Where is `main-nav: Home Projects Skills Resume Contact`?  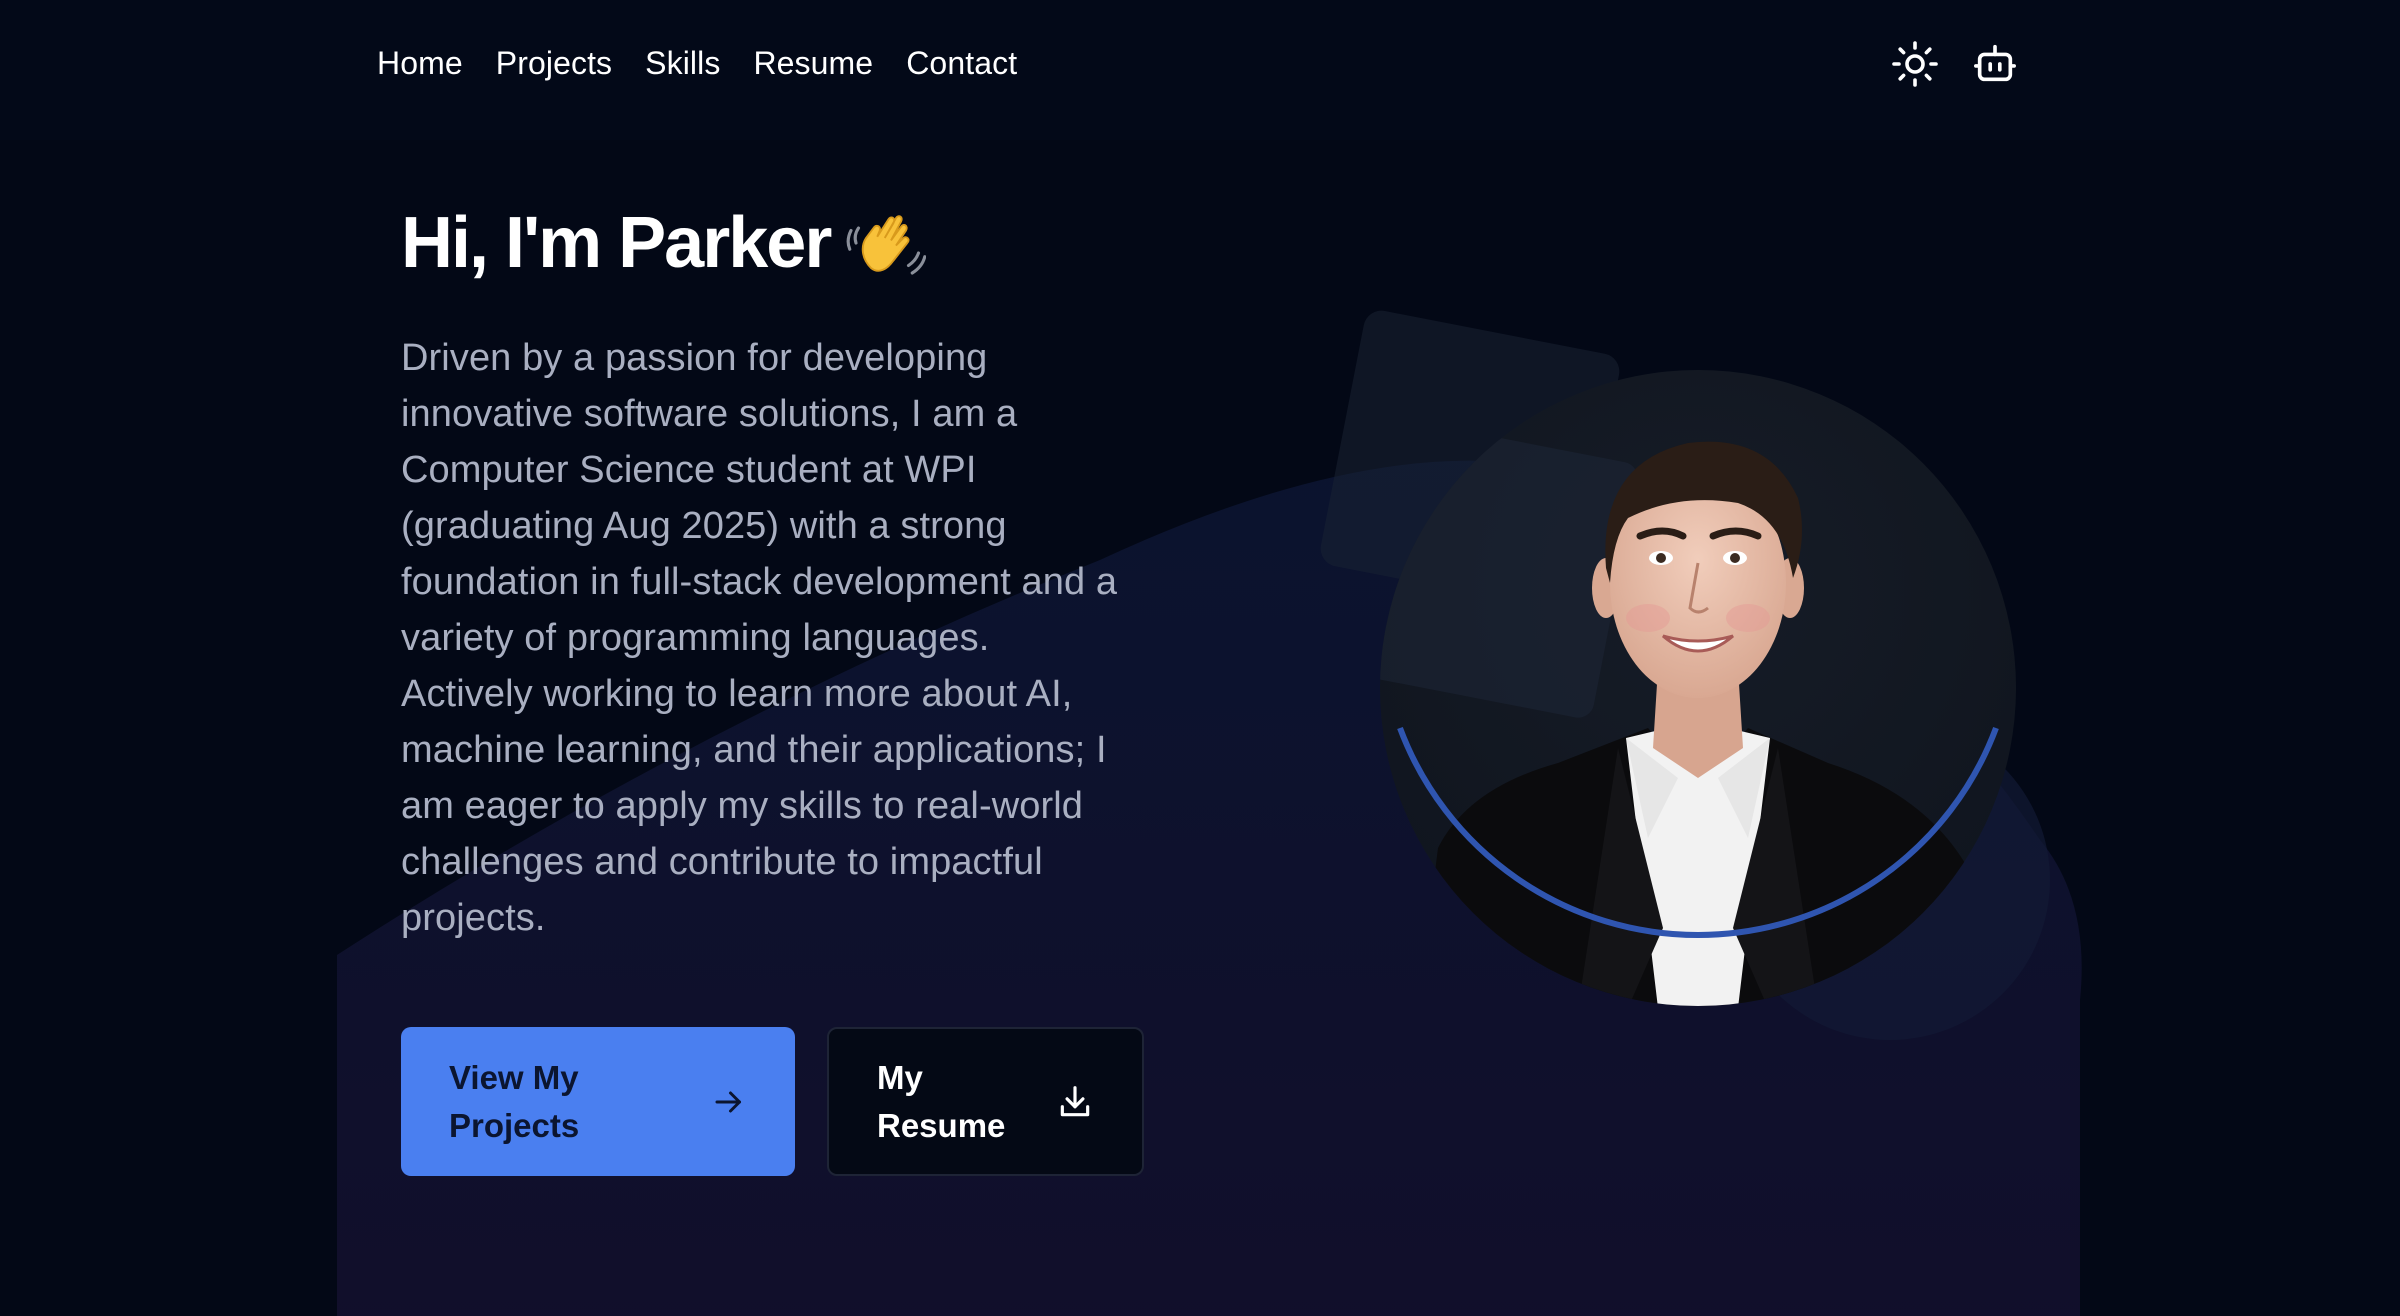
main-nav: Home Projects Skills Resume Contact is located at coordinates (713, 63).